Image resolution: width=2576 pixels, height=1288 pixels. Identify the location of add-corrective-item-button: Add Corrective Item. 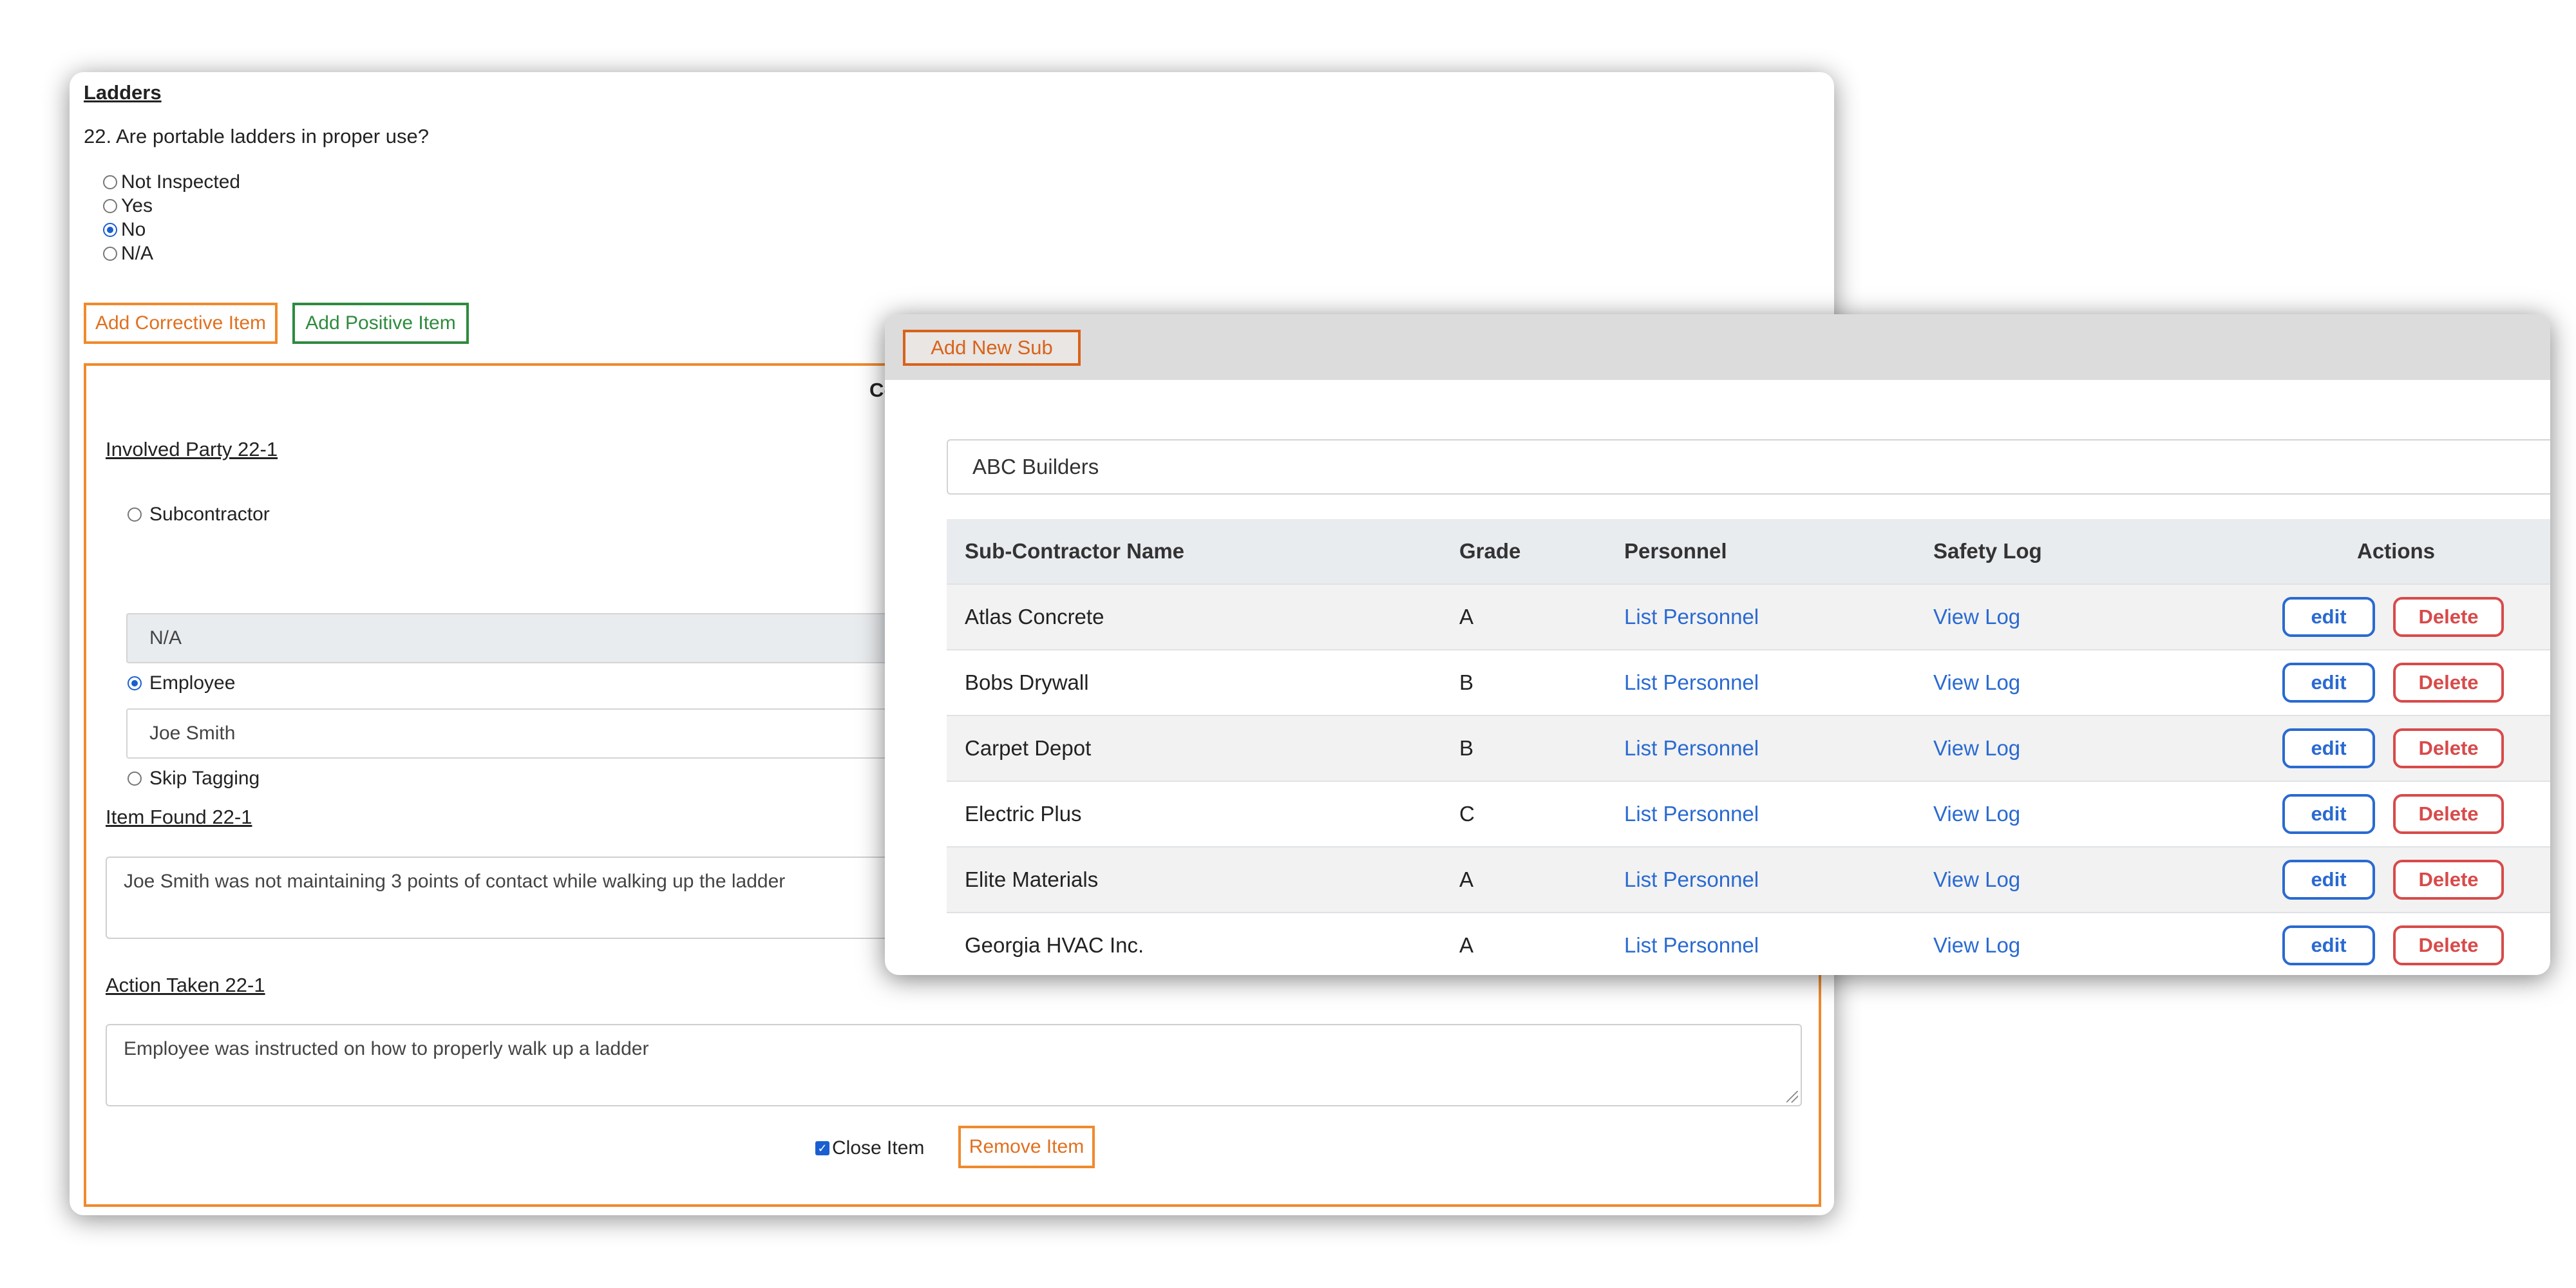
(181, 323).